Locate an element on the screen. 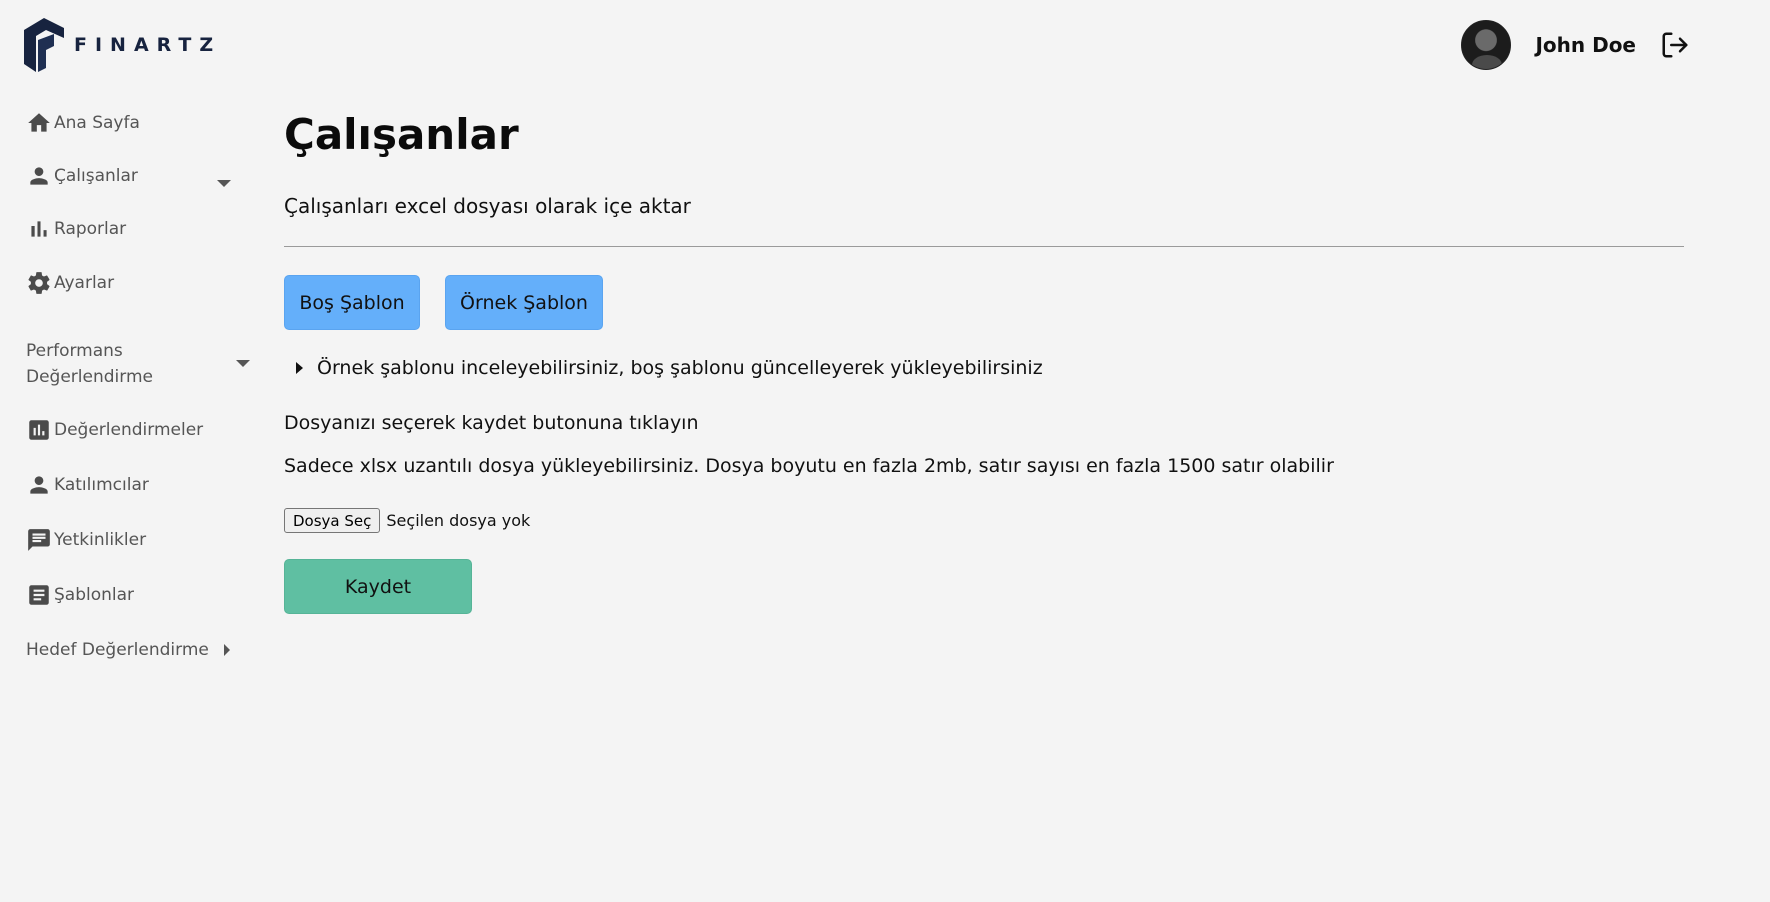 The width and height of the screenshot is (1770, 902). sidebar-item-label: Ayarlar is located at coordinates (84, 283).